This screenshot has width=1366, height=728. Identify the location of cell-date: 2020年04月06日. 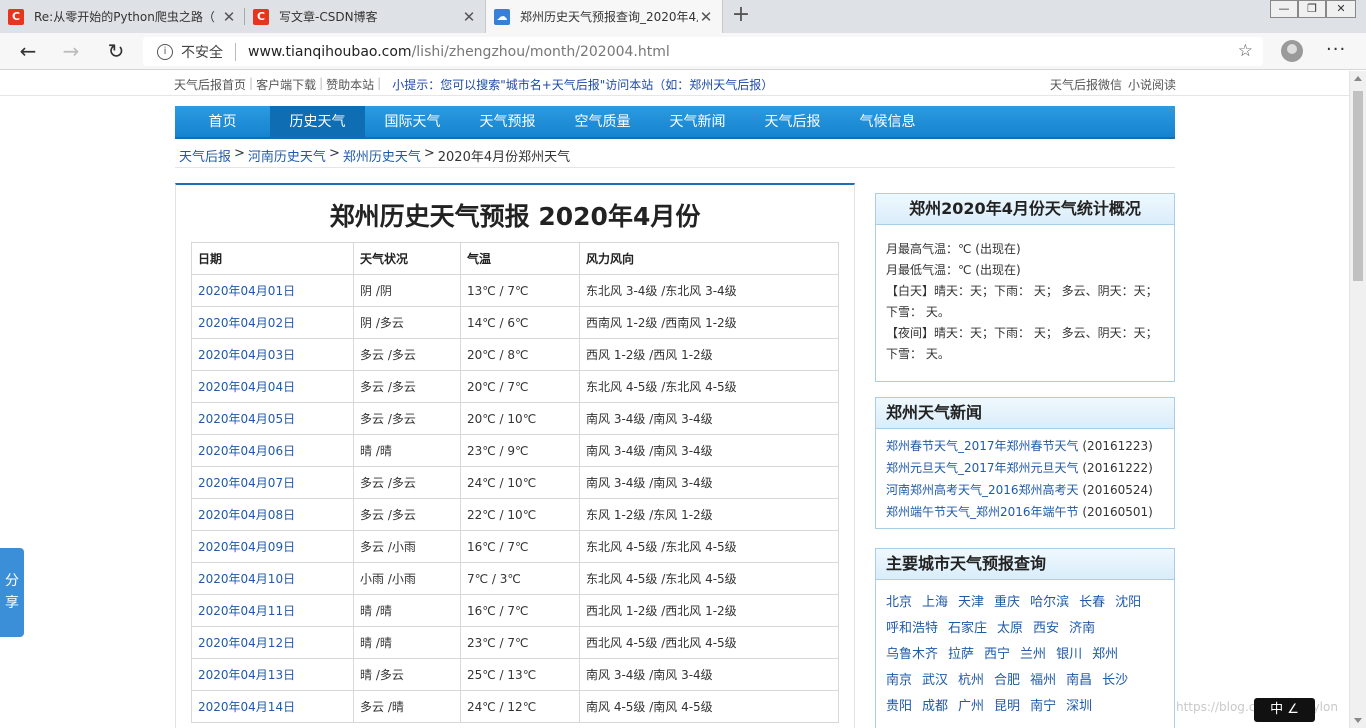
(272, 450).